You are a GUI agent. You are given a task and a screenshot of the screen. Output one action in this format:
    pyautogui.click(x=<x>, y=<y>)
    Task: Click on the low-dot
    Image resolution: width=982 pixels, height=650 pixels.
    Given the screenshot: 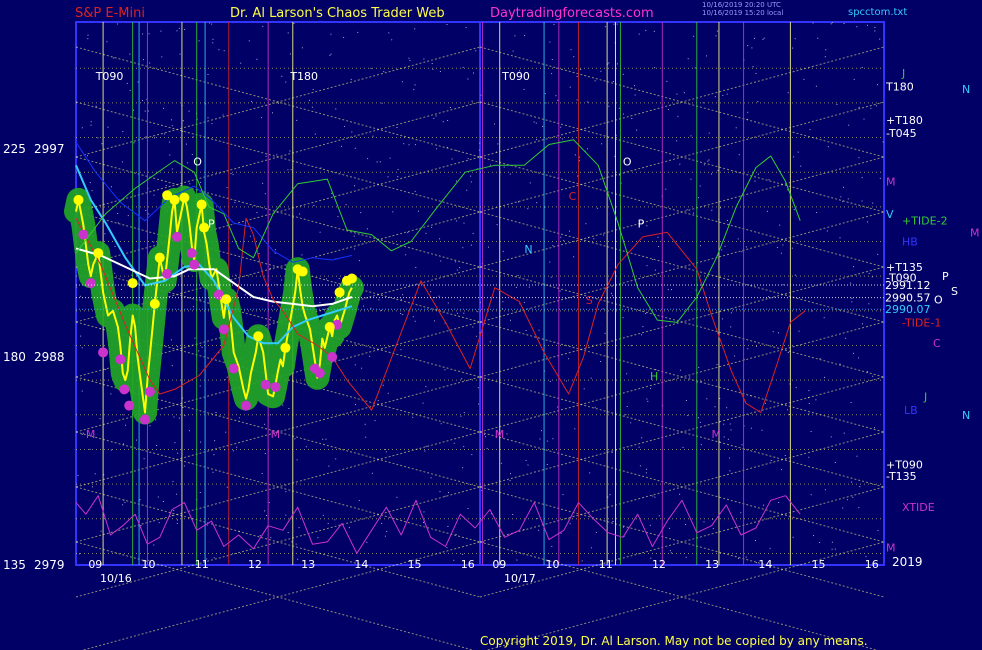 What is the action you would take?
    pyautogui.click(x=103, y=352)
    